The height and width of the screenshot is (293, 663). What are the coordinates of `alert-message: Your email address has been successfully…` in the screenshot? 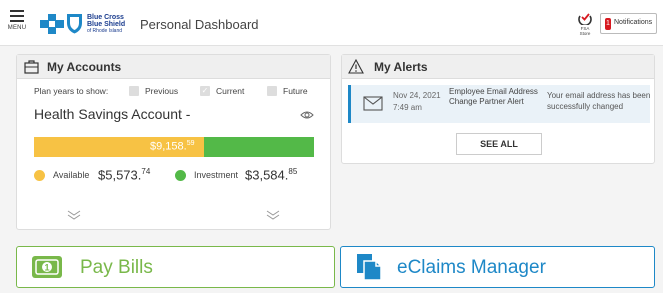 It's located at (599, 101).